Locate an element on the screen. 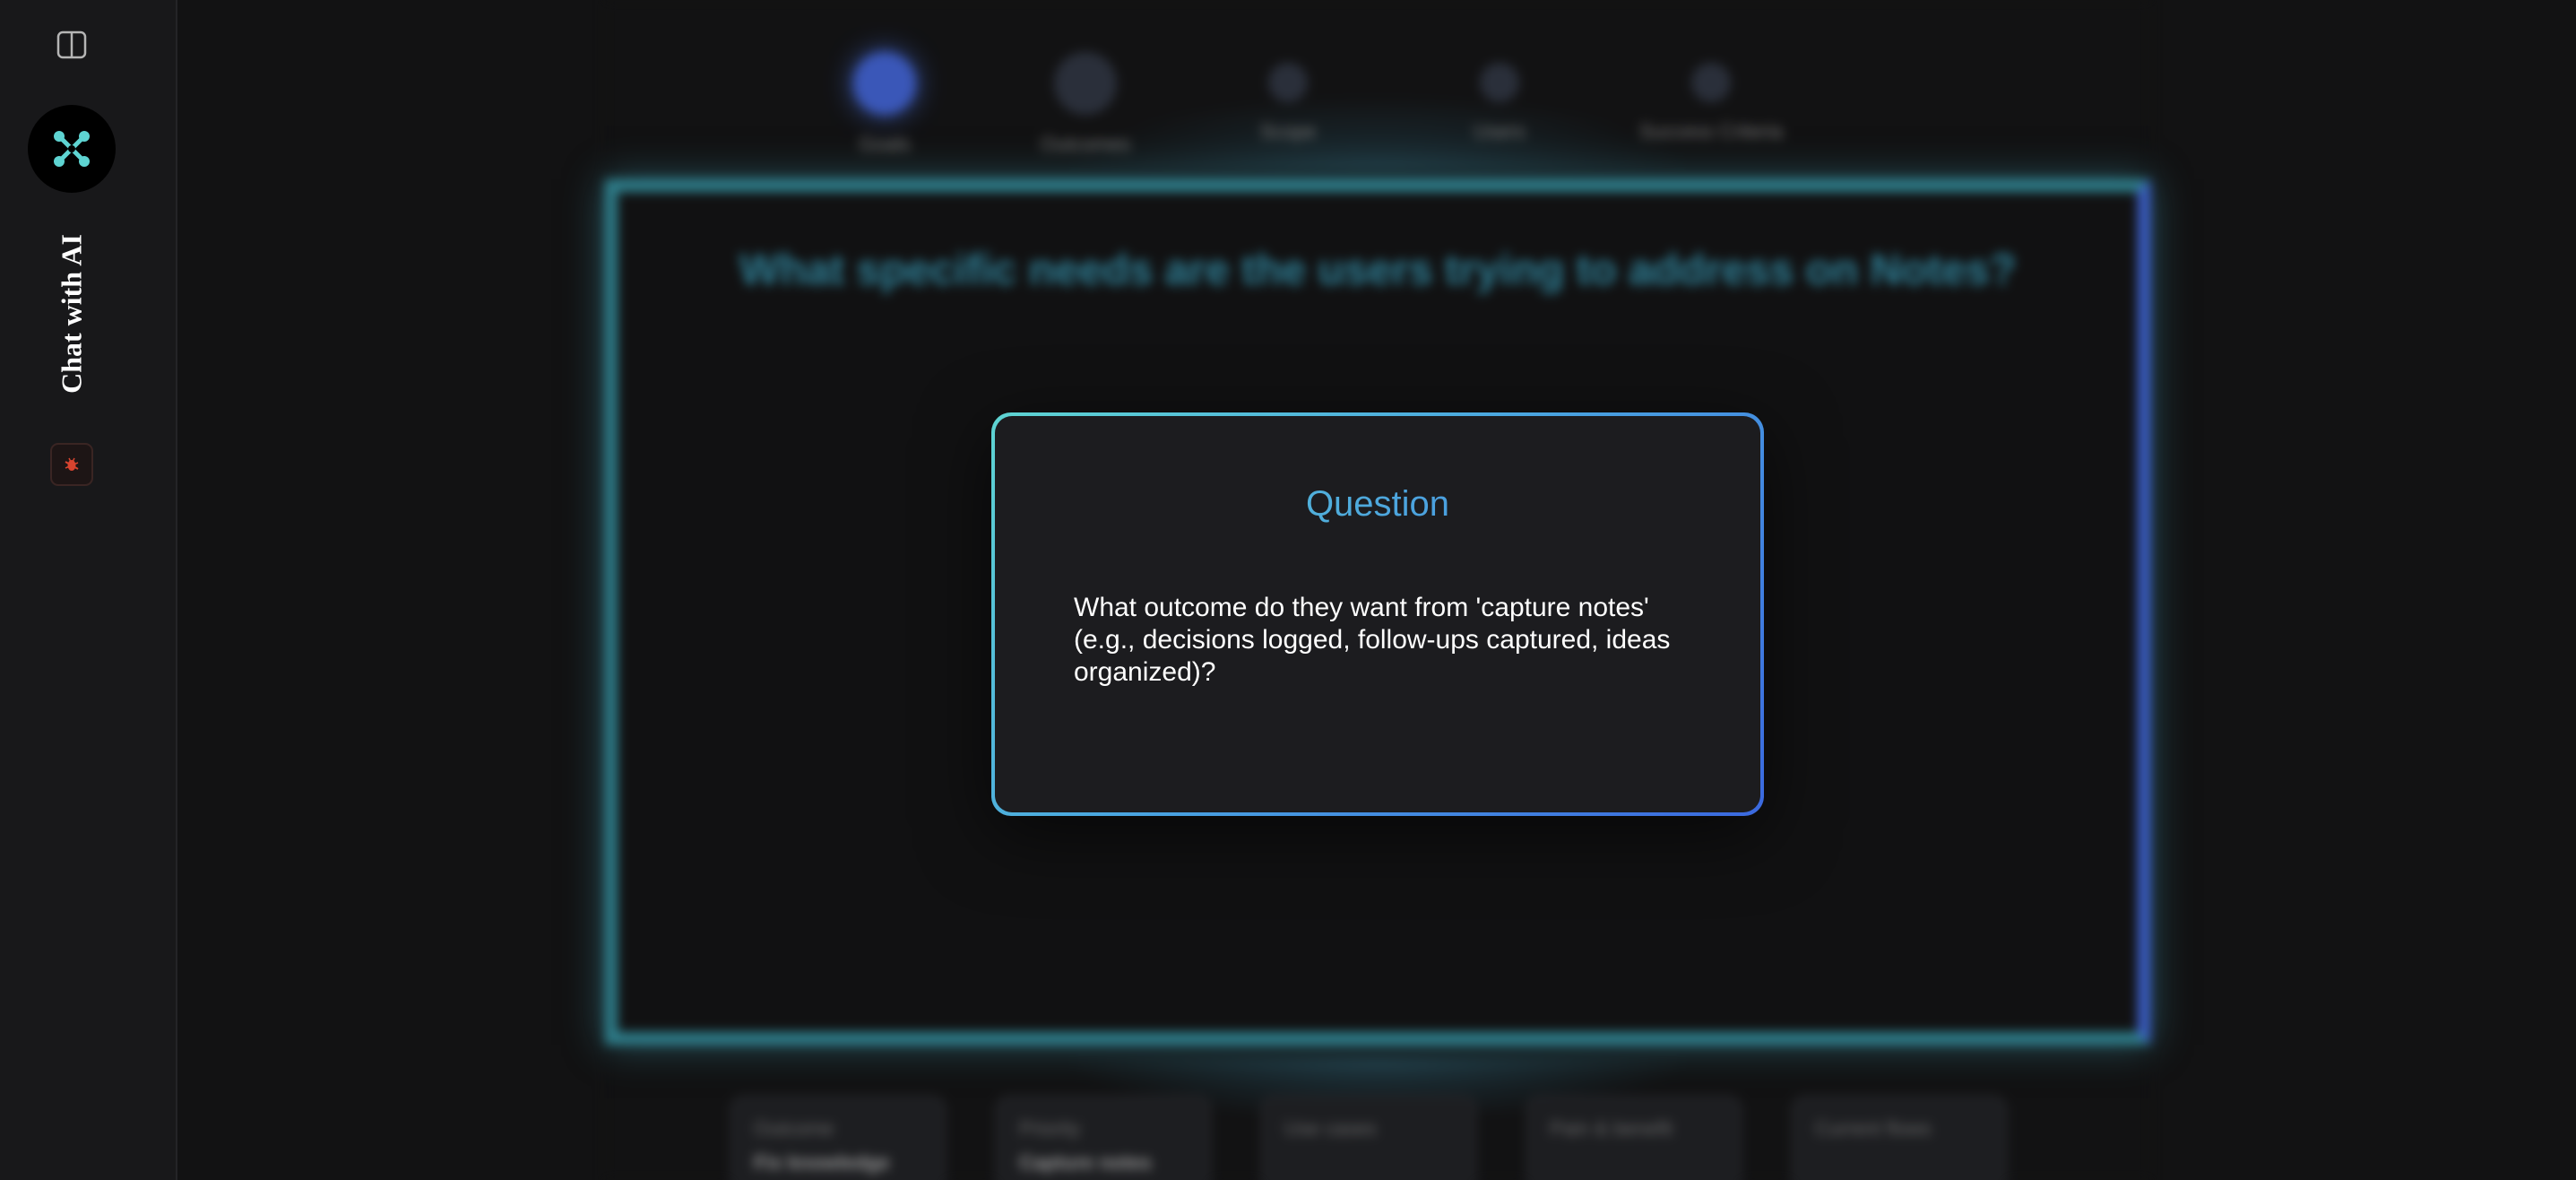 This screenshot has height=1180, width=2576. step-item: Goals is located at coordinates (884, 104).